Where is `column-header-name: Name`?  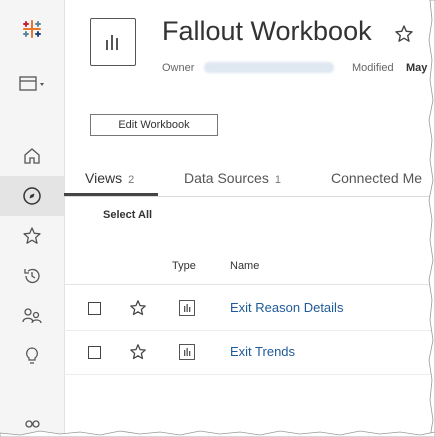
column-header-name: Name is located at coordinates (244, 266).